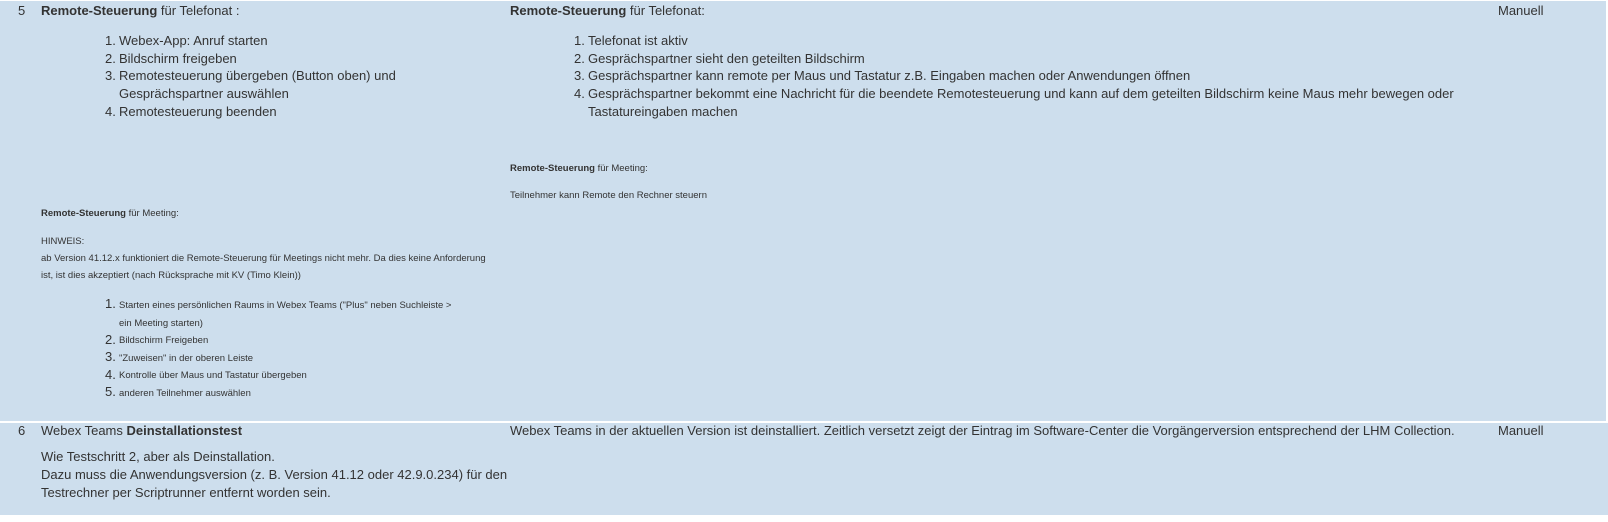  Describe the element at coordinates (186, 358) in the screenshot. I see `list-item: "Zuweisen" in der oberen Leiste` at that location.